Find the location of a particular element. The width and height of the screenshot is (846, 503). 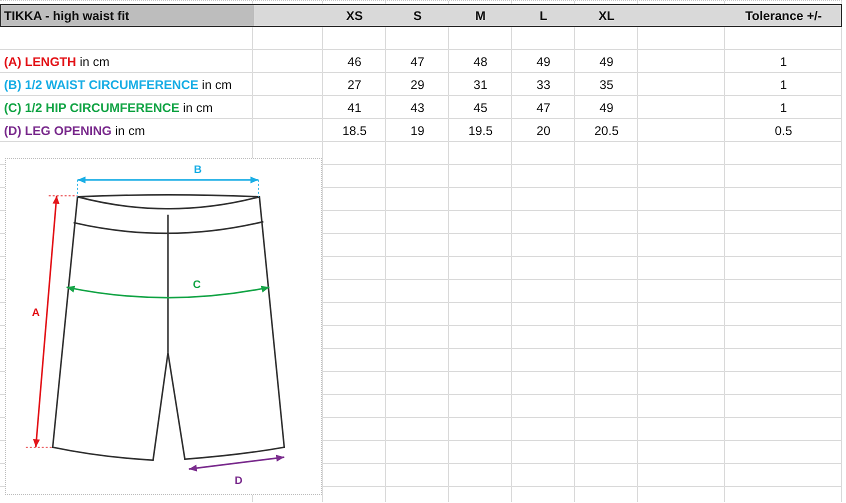

size-header: XS is located at coordinates (354, 16).